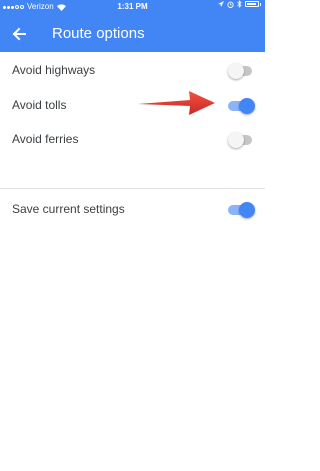  I want to click on avoid-highways-toggle, so click(240, 71).